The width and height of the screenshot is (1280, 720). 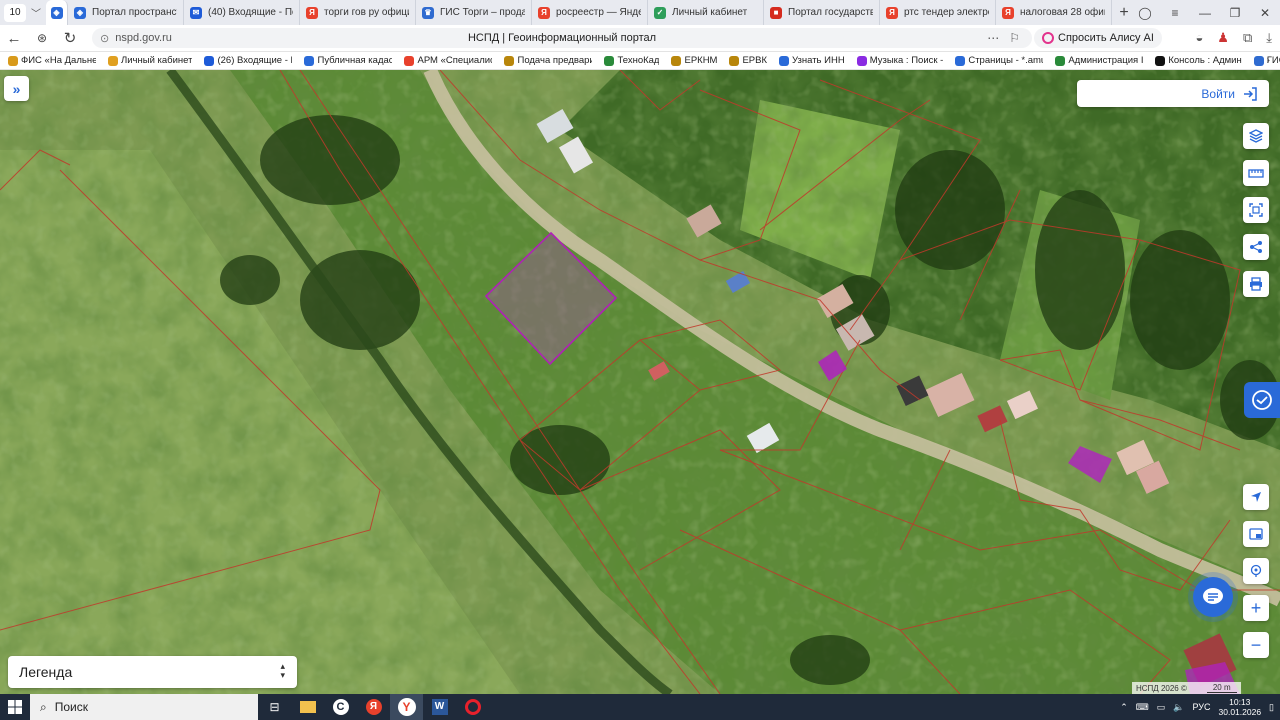 I want to click on tab-item: Яросреестр — Яндекс, so click(x=590, y=12).